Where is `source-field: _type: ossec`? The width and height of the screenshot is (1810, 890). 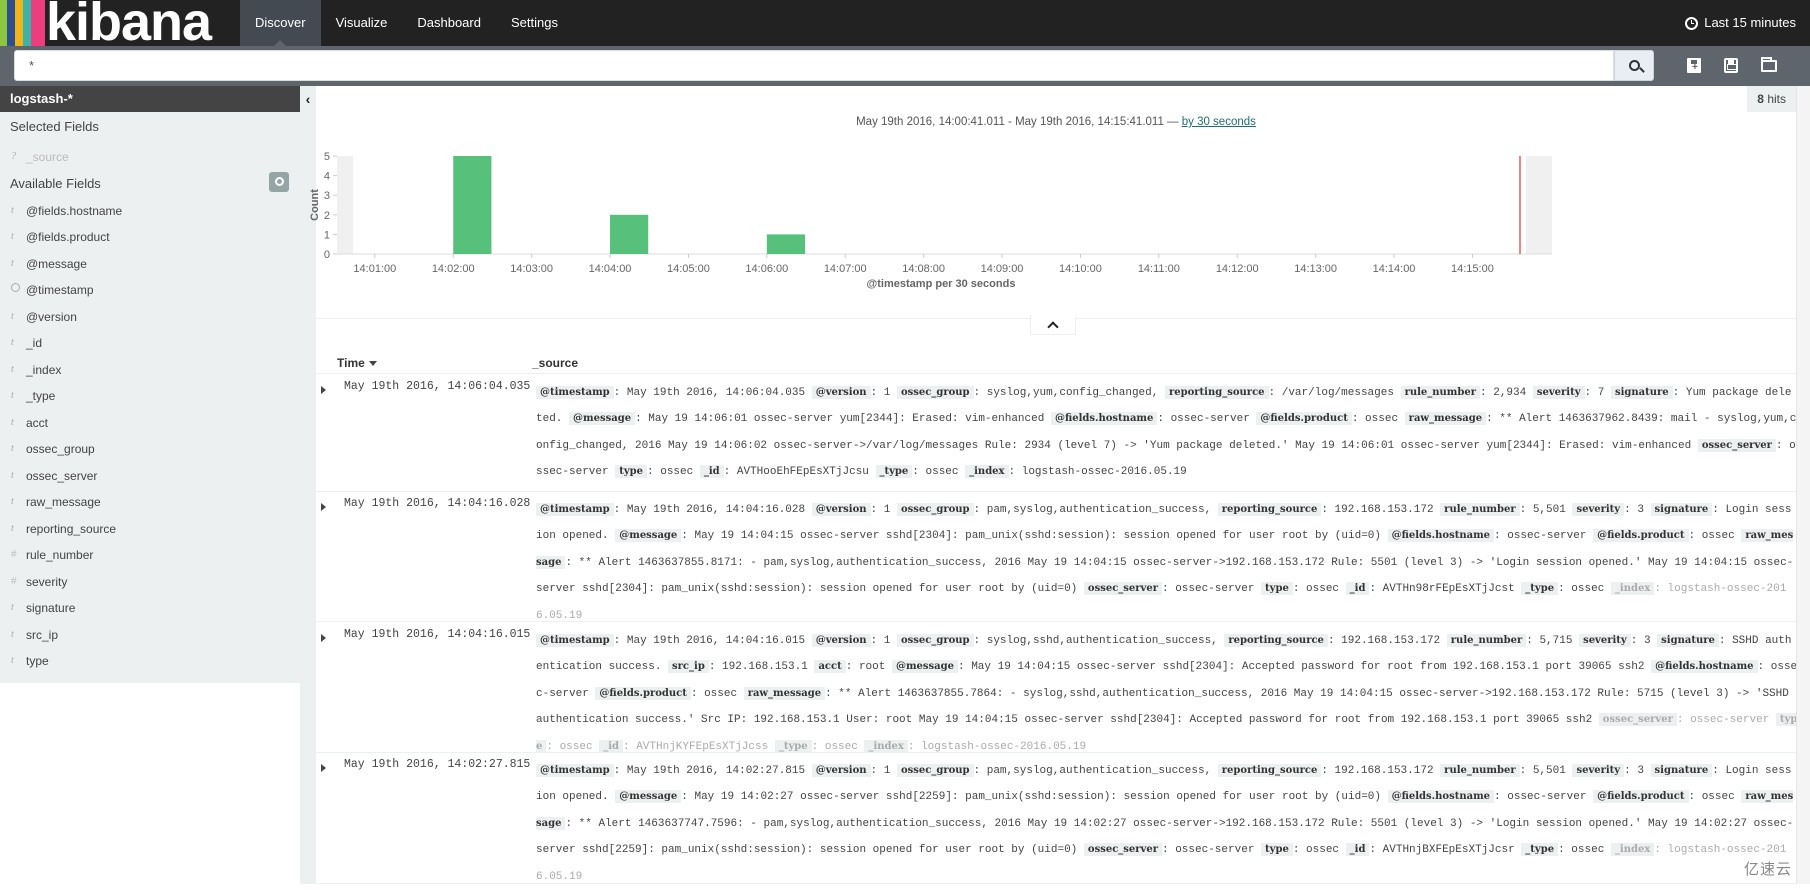
source-field: _type: ossec is located at coordinates (1566, 850).